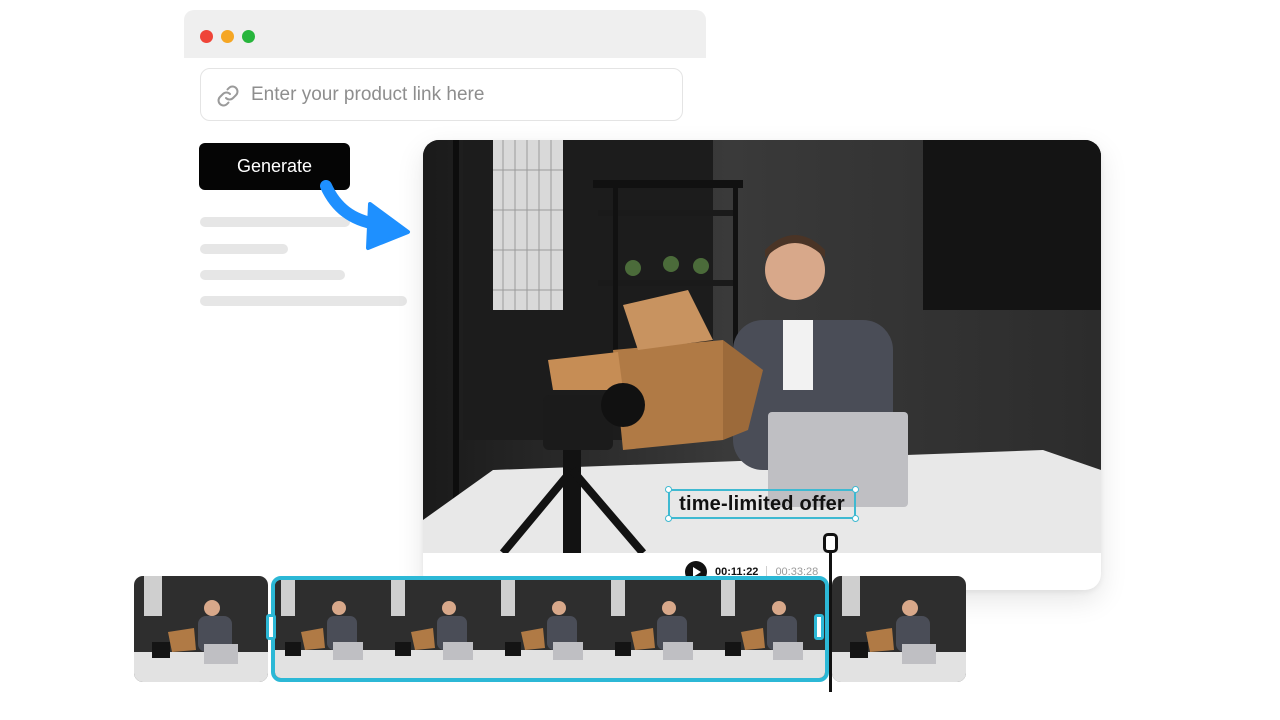  Describe the element at coordinates (206, 36) in the screenshot. I see `close-window-dot` at that location.